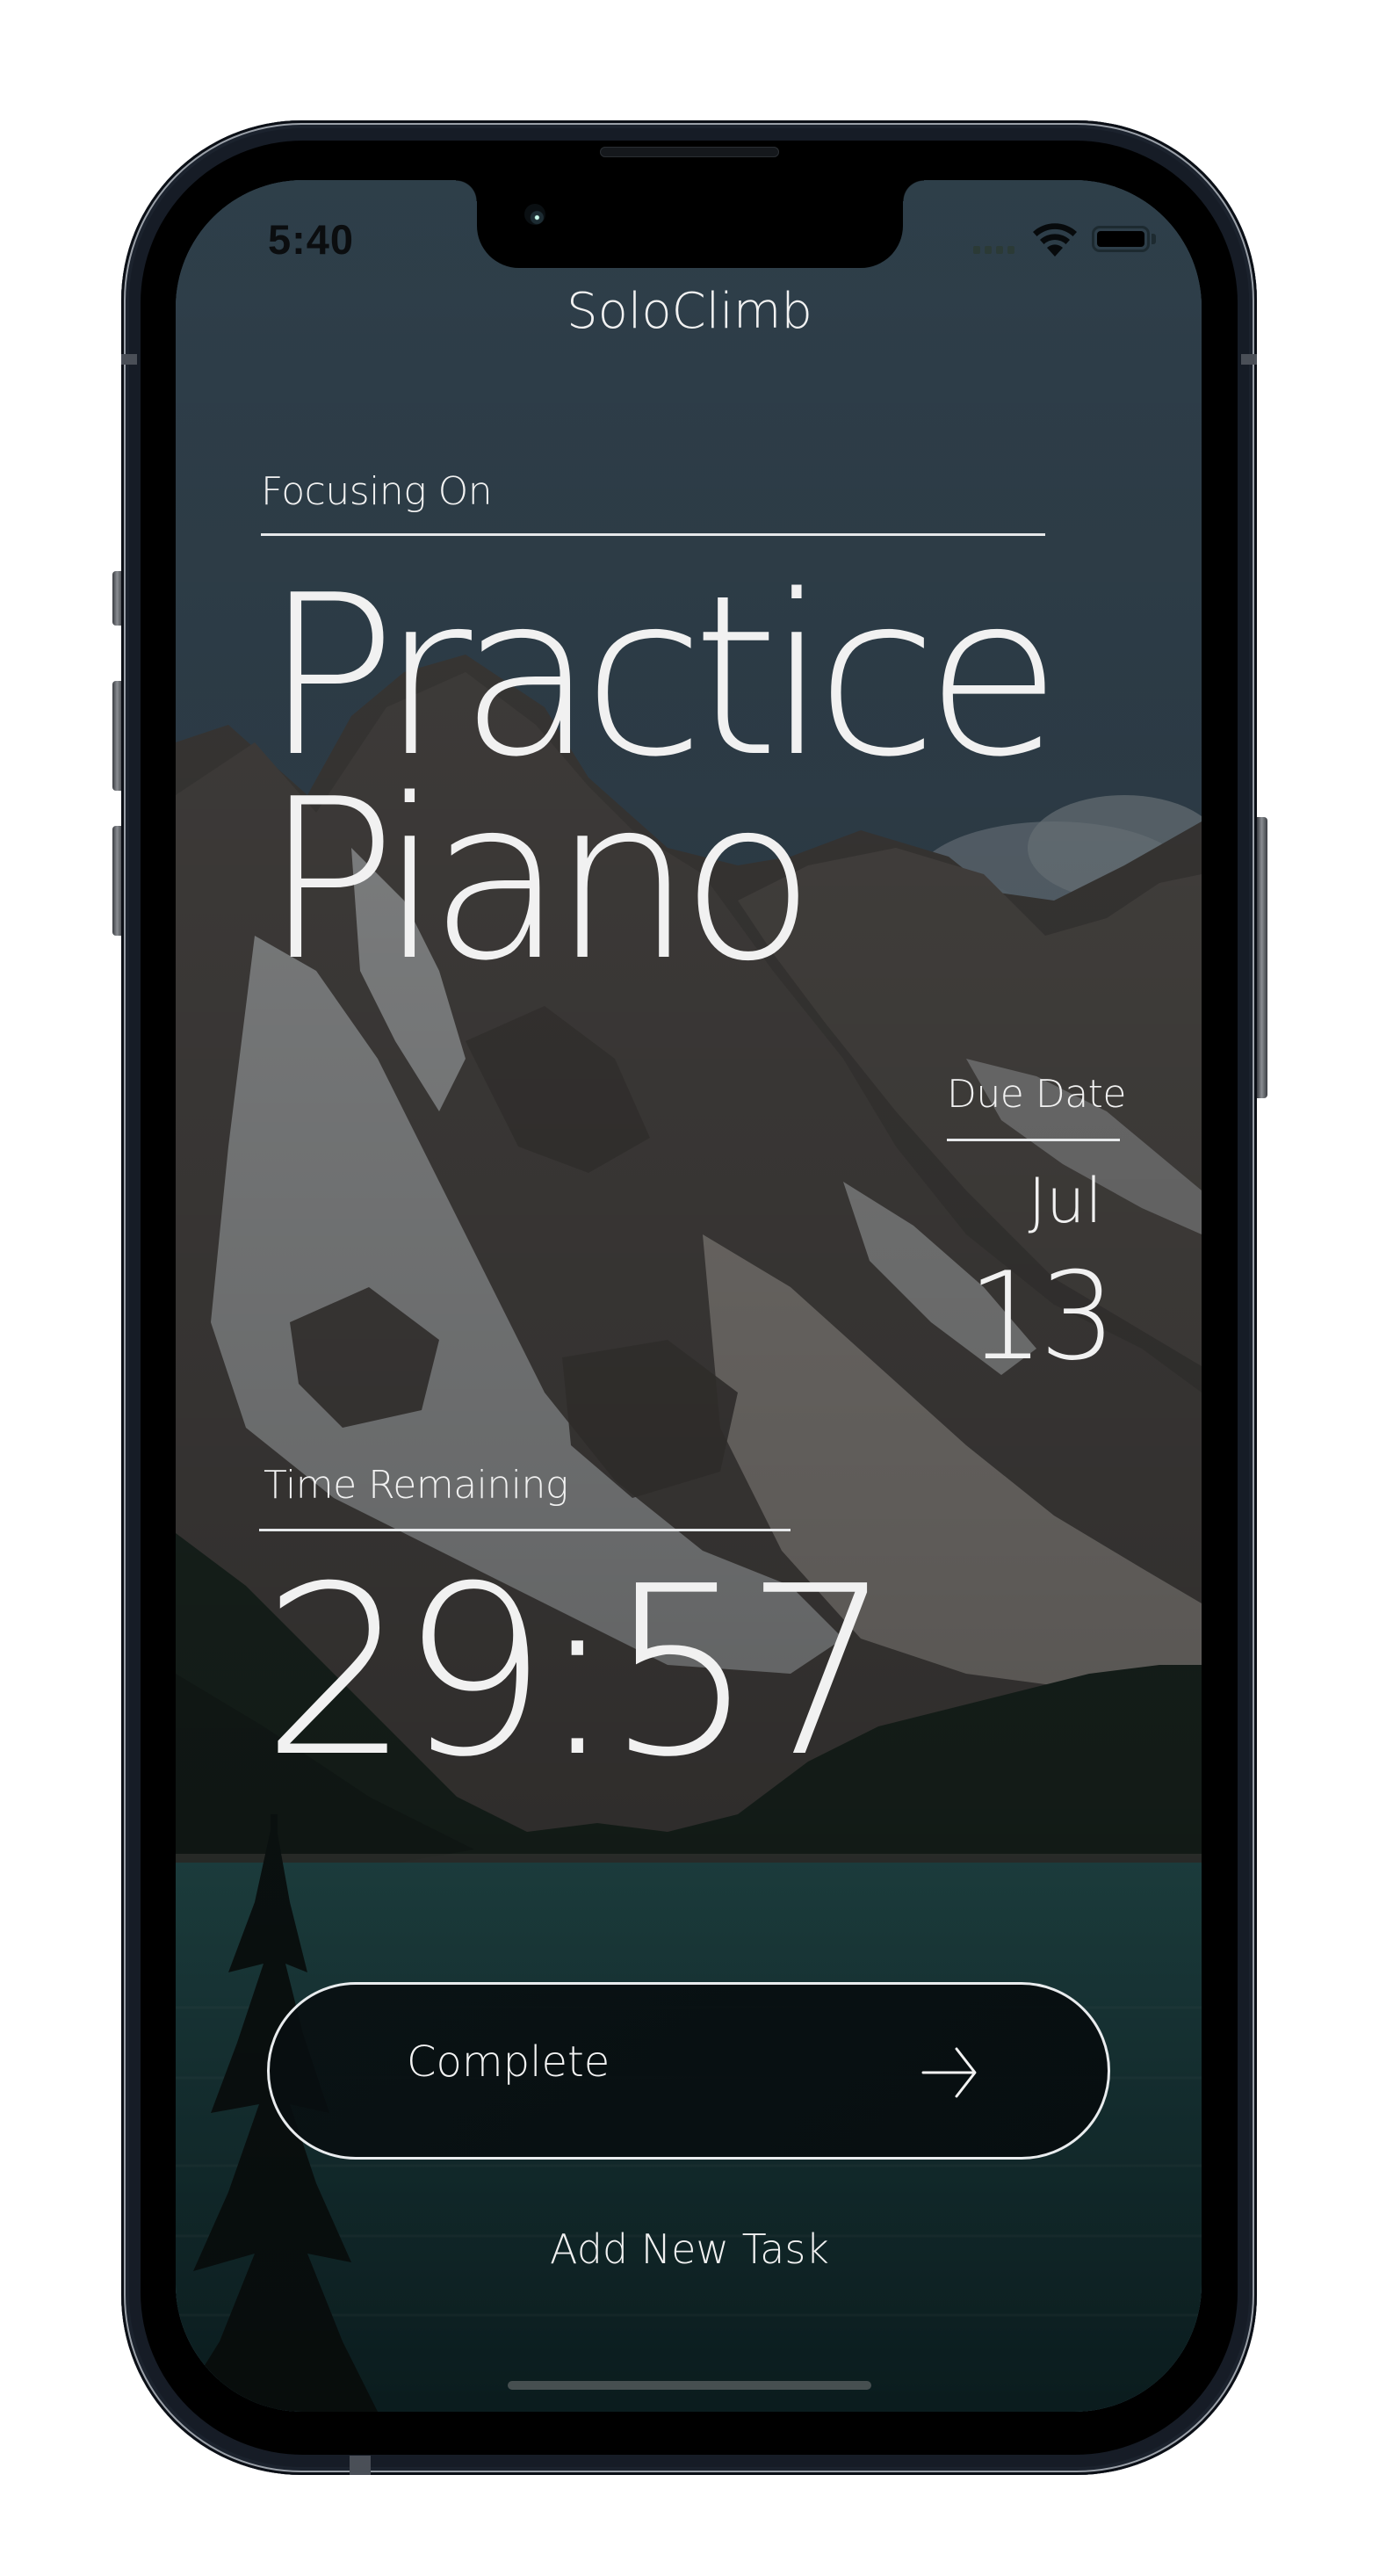 The image size is (1379, 2576). Describe the element at coordinates (688, 2071) in the screenshot. I see `complete-button: Complete` at that location.